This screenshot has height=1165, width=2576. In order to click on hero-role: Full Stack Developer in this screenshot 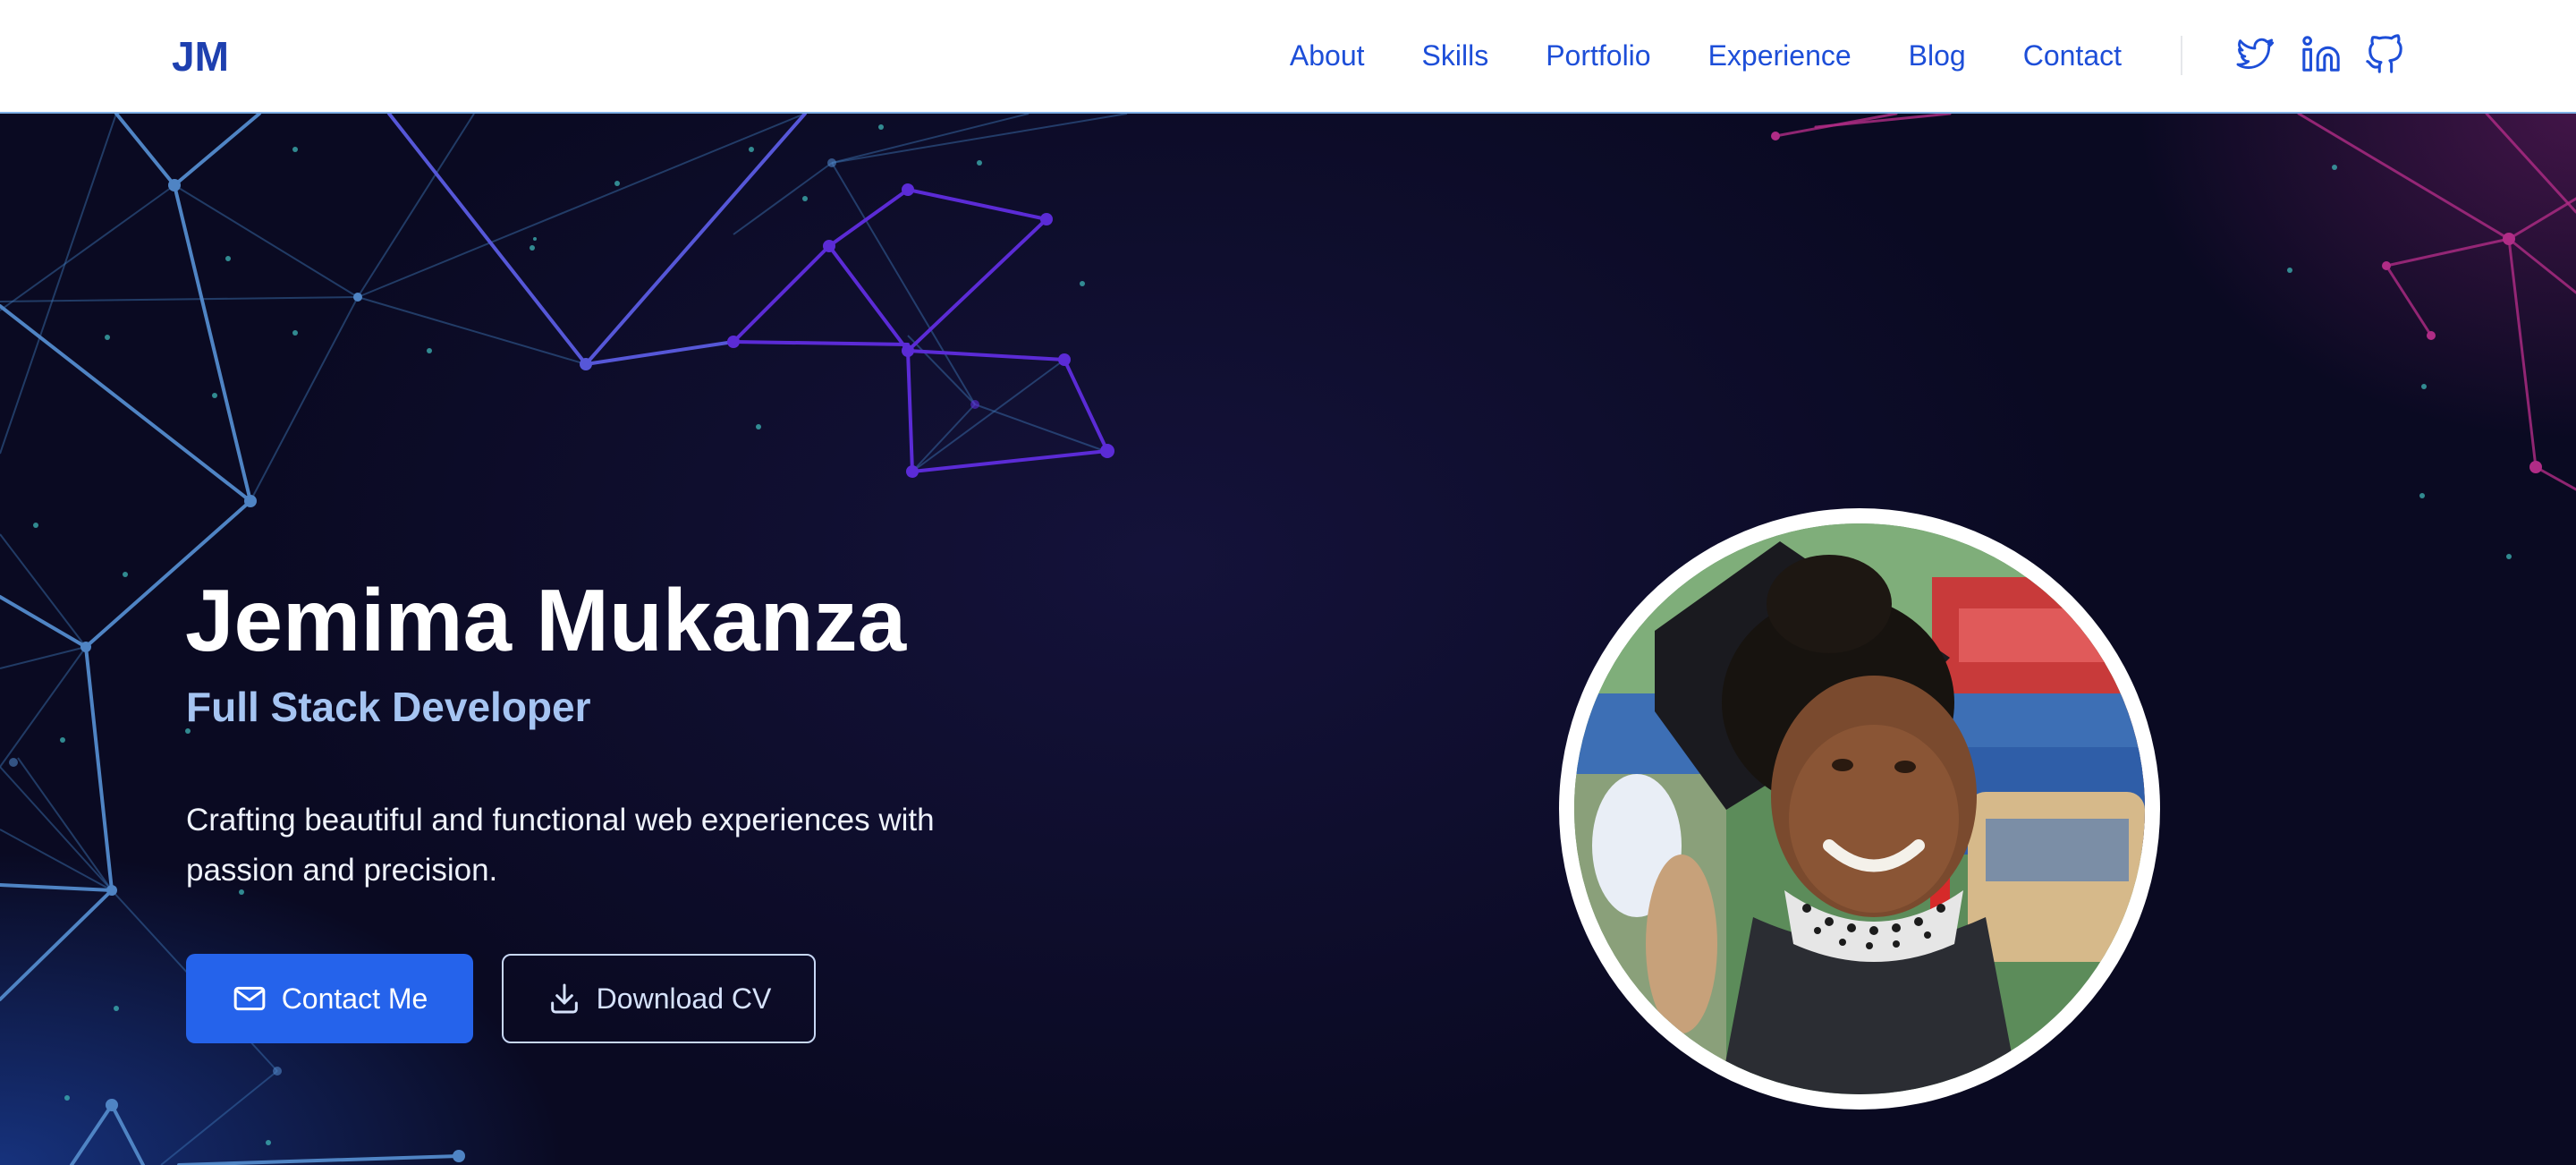, I will do `click(388, 707)`.